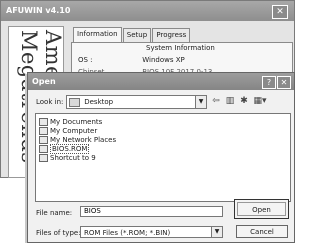 The image size is (320, 243). I want to click on list-item: My Computer, so click(68, 131).